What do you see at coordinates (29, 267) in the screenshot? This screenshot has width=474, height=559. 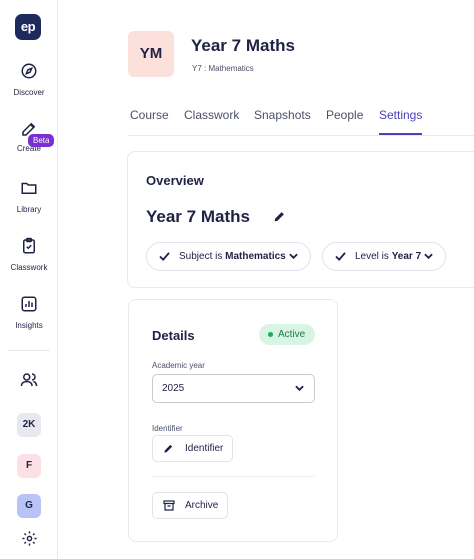 I see `sidebar-item-label: Classwork` at bounding box center [29, 267].